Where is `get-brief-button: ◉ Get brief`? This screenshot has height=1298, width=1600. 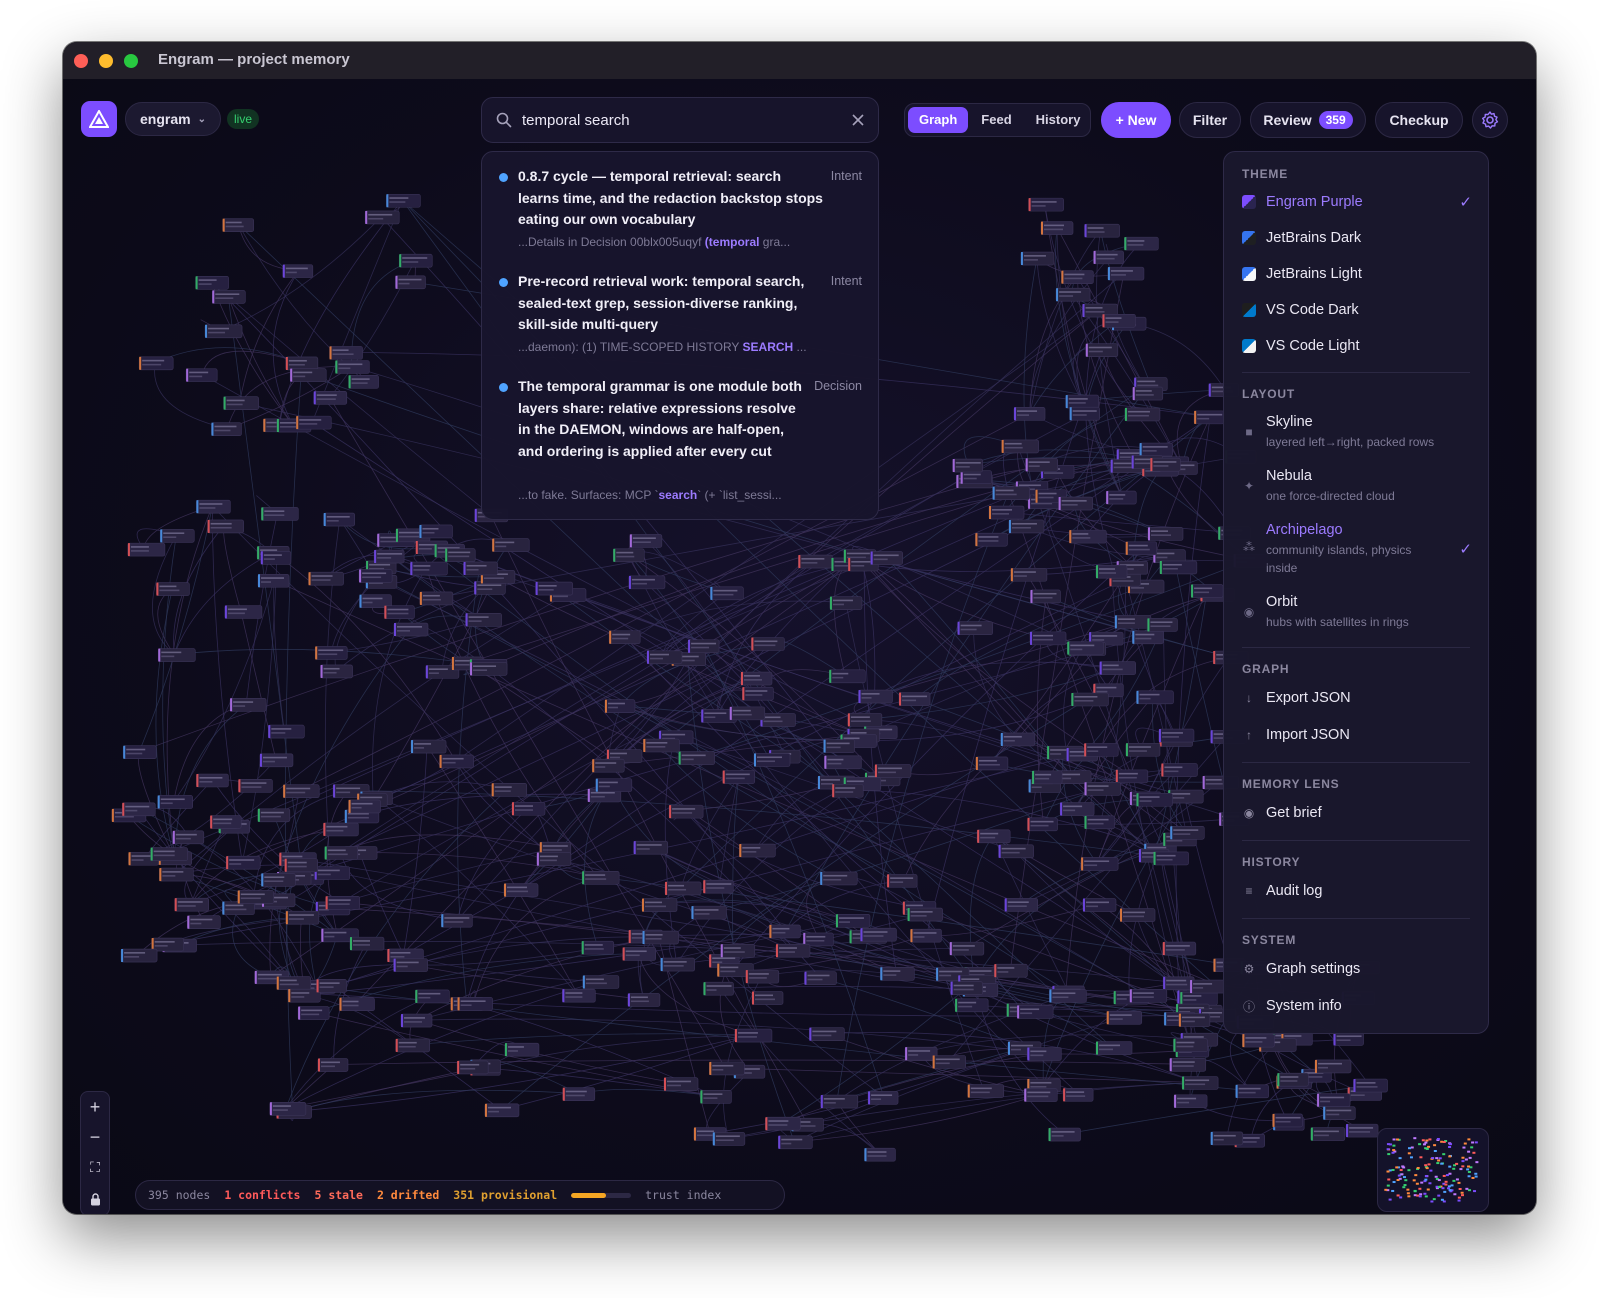 get-brief-button: ◉ Get brief is located at coordinates (1357, 813).